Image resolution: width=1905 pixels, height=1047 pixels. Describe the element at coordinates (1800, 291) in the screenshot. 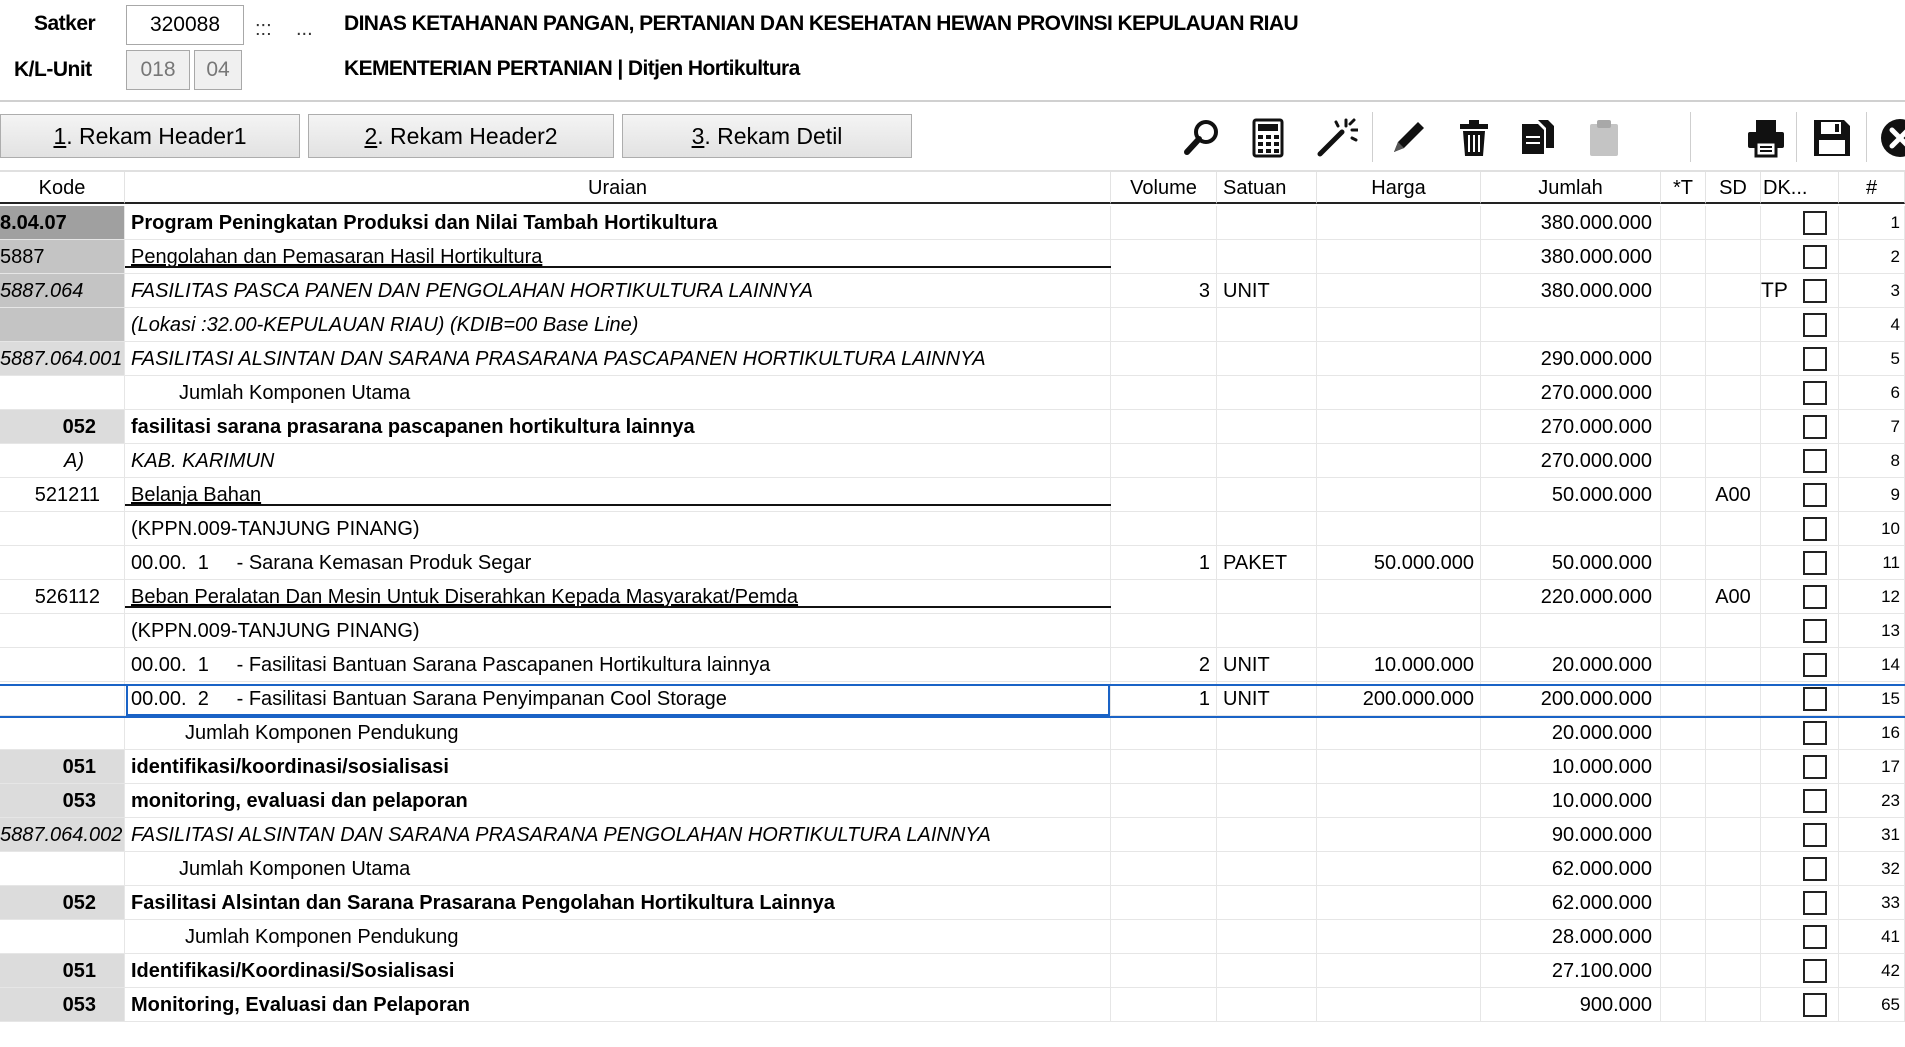

I see `dk-cell: TP` at that location.